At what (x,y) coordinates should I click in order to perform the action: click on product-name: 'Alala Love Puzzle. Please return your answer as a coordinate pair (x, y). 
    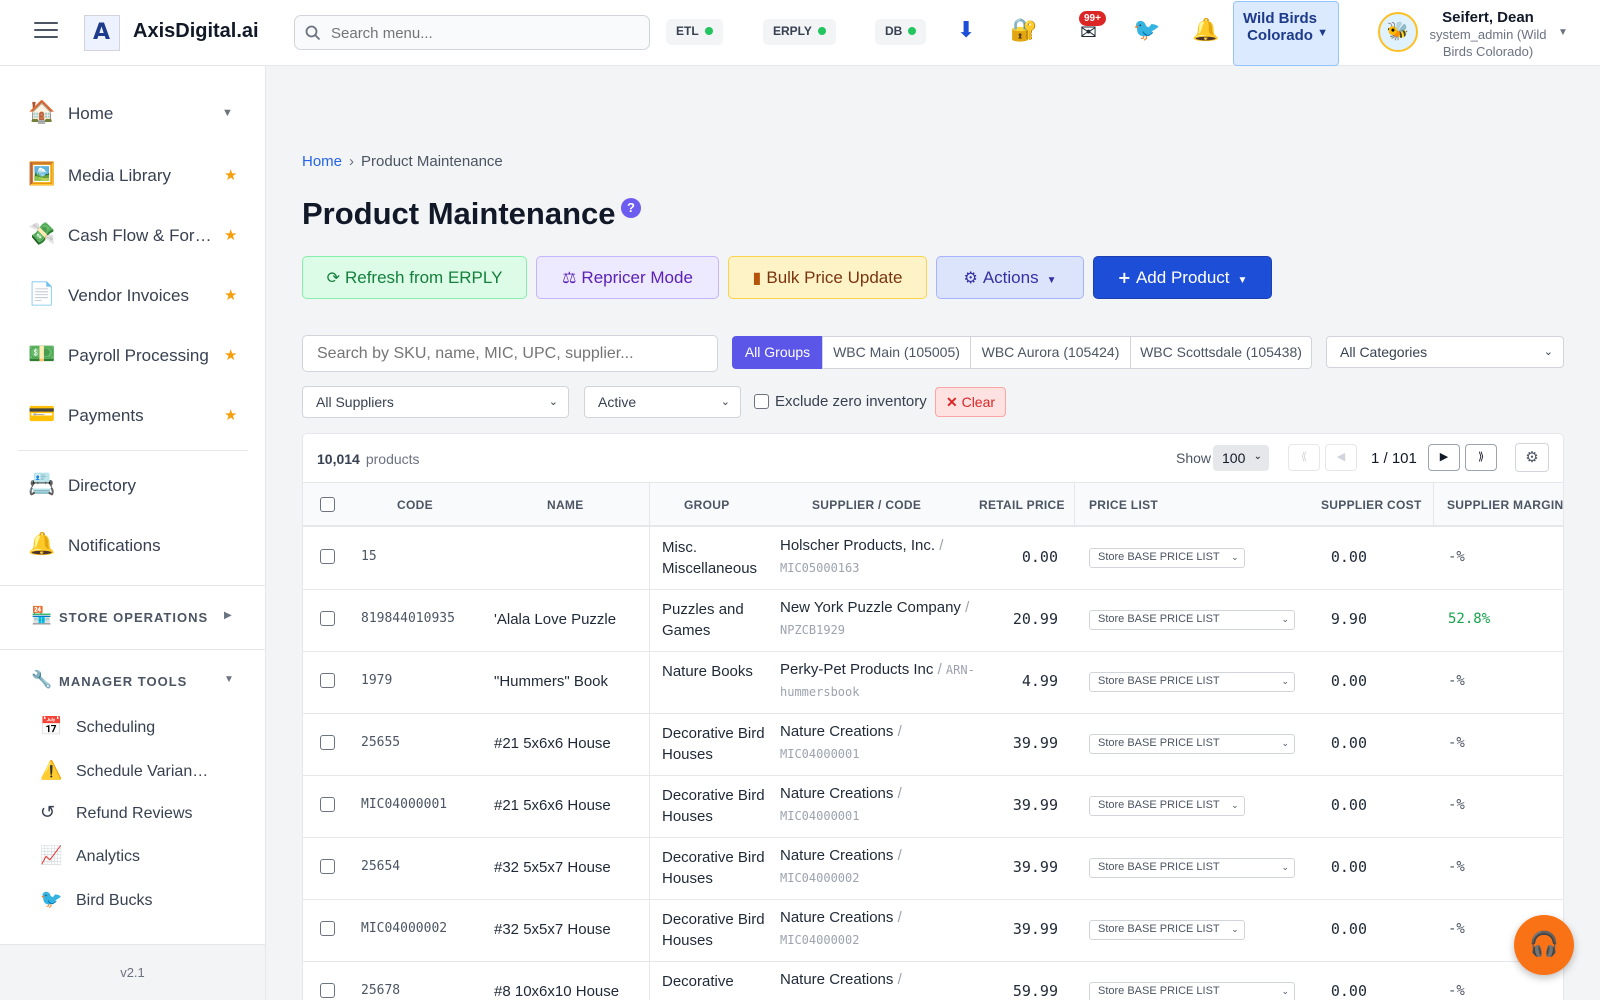
    Looking at the image, I should click on (555, 619).